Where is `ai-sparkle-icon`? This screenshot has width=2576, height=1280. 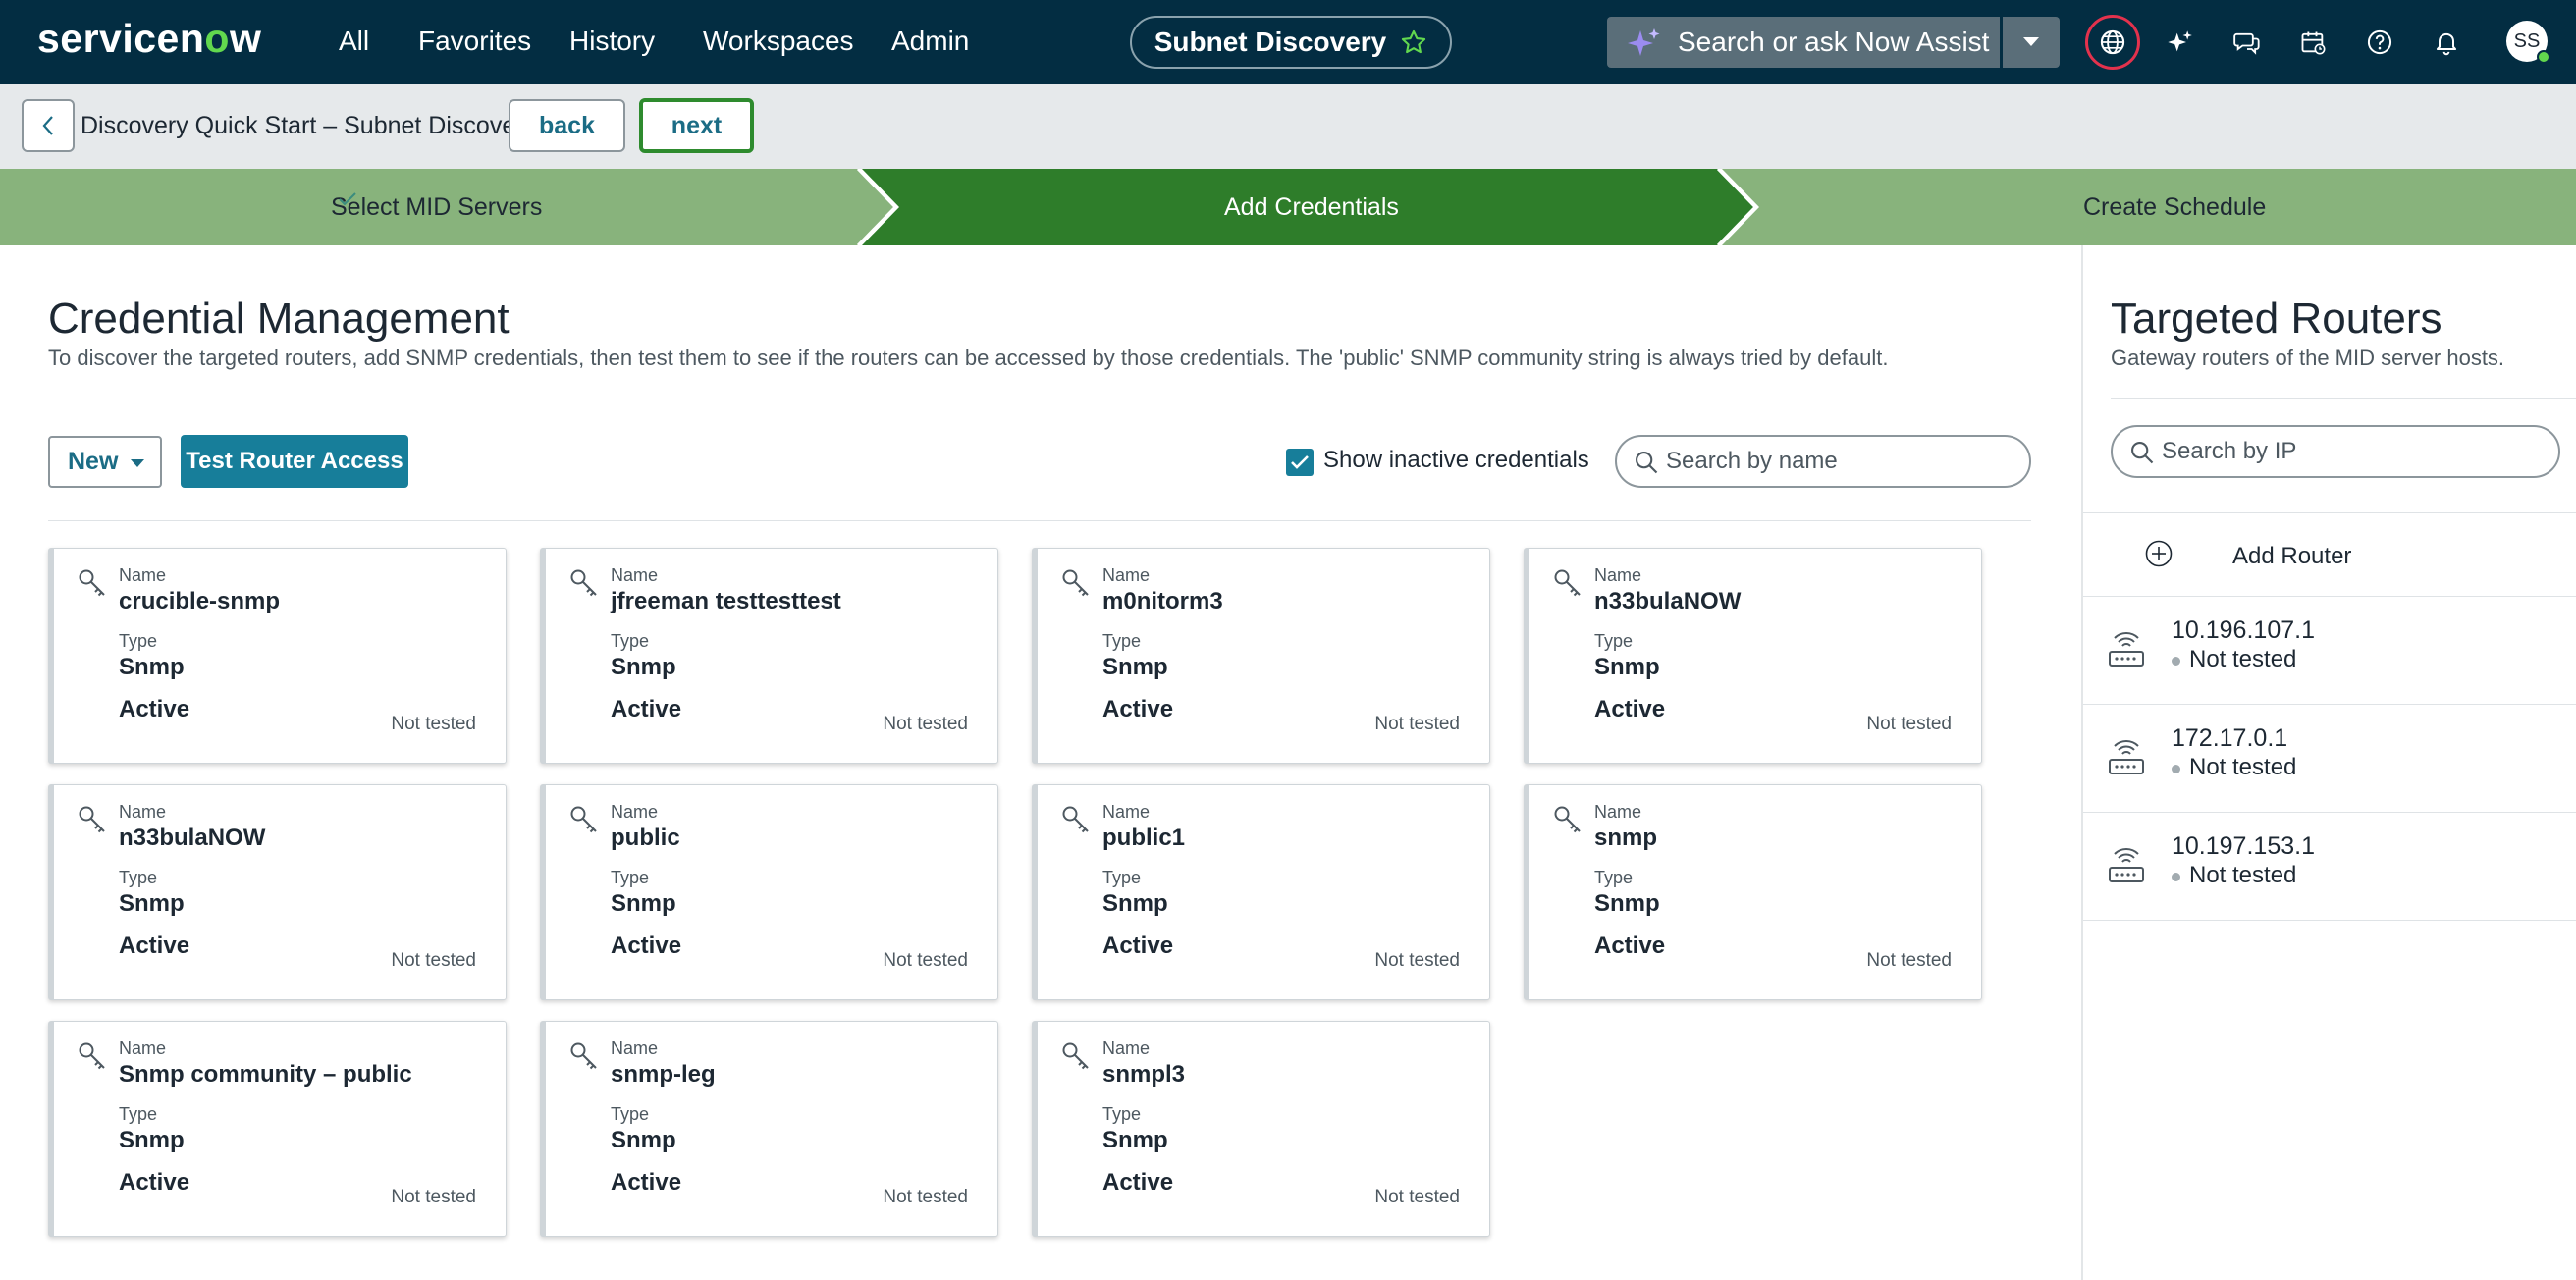
ai-sparkle-icon is located at coordinates (2179, 42).